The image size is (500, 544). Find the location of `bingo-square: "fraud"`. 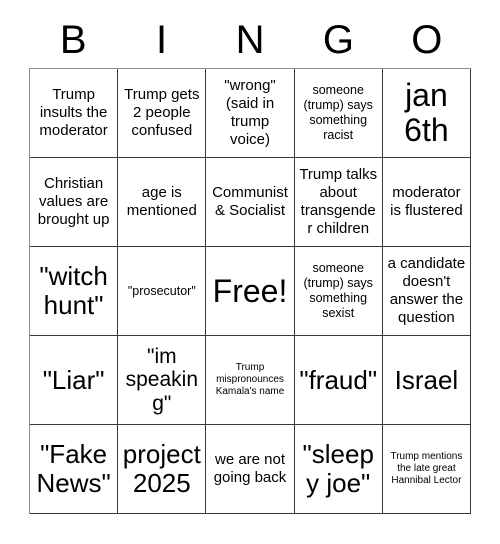

bingo-square: "fraud" is located at coordinates (338, 380).